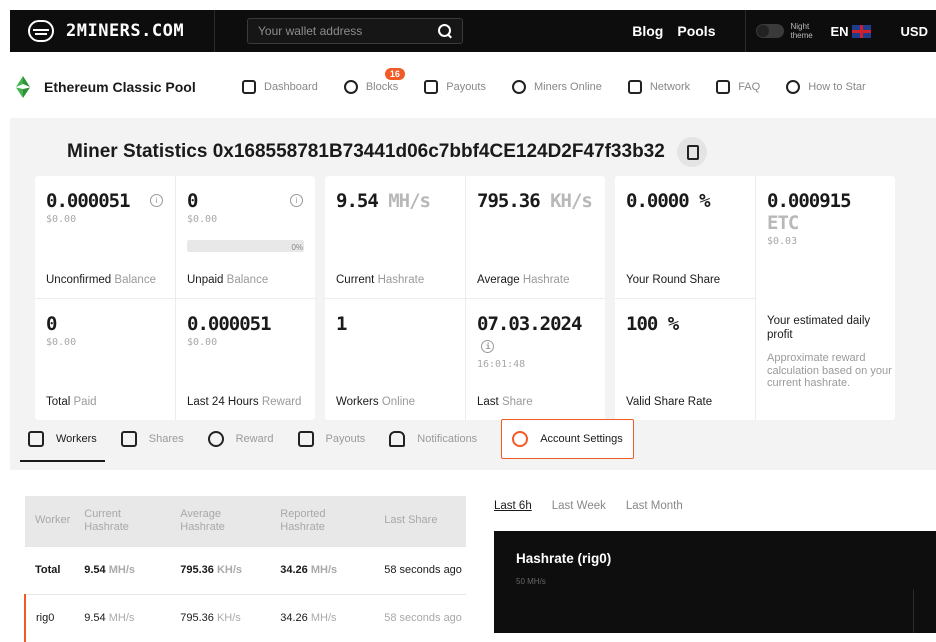 The width and height of the screenshot is (936, 642). Describe the element at coordinates (501, 364) in the screenshot. I see `last-share-time: 16:01:48` at that location.